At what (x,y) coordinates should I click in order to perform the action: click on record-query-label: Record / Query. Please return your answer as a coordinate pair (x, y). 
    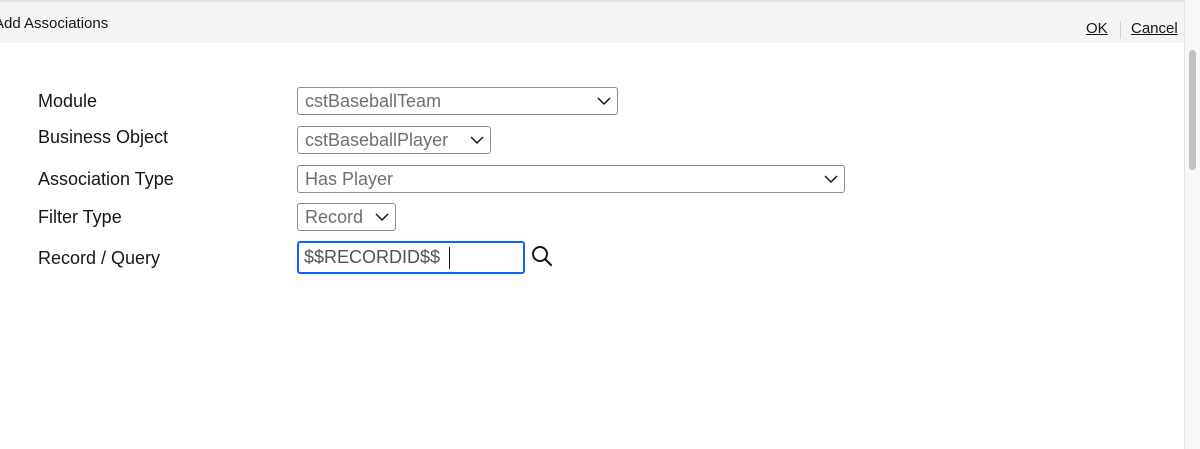
    Looking at the image, I should click on (99, 258).